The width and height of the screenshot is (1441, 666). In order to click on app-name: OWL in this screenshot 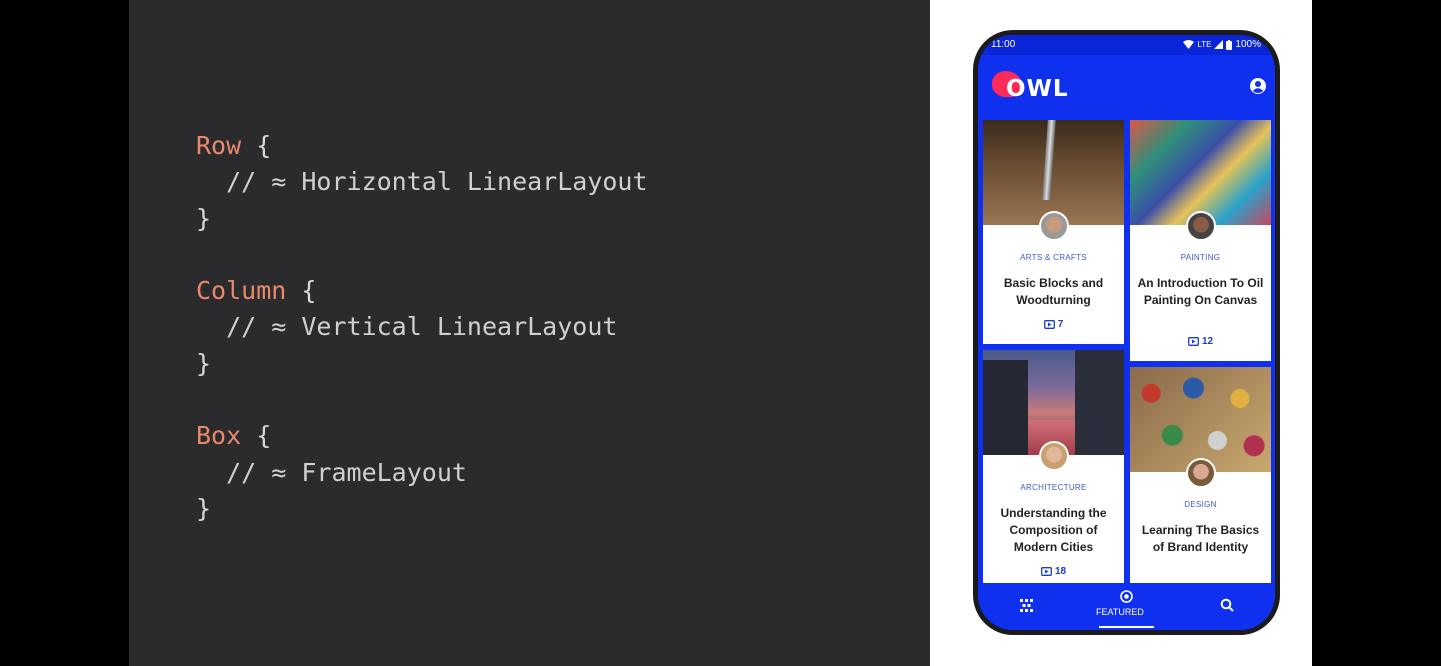, I will do `click(1037, 89)`.